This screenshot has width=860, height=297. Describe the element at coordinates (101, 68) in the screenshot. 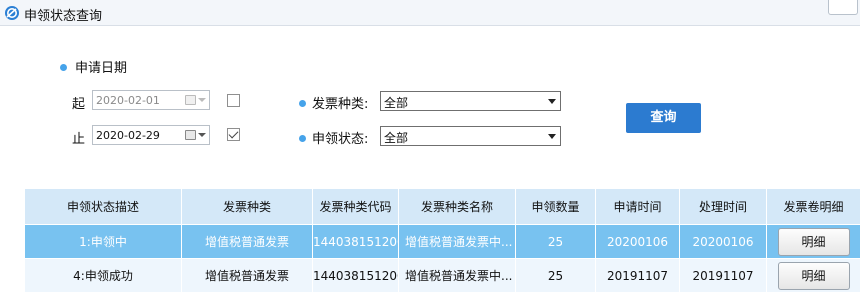

I see `section-label: 申请日期` at that location.